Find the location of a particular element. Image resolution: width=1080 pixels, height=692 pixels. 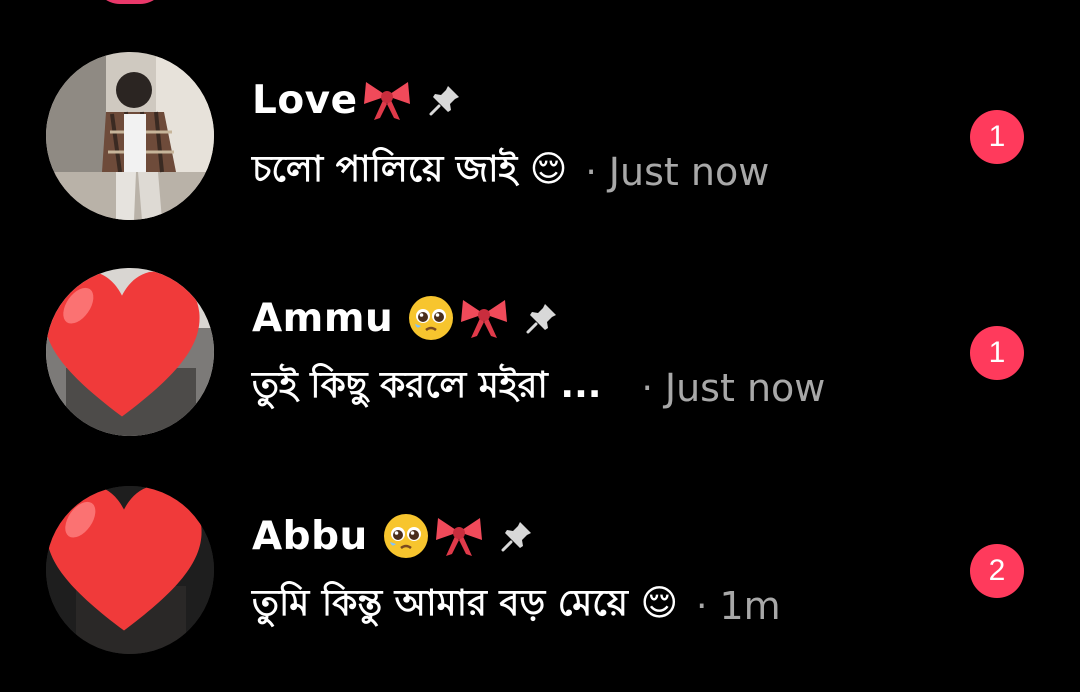

timestamp: 1m is located at coordinates (750, 606).